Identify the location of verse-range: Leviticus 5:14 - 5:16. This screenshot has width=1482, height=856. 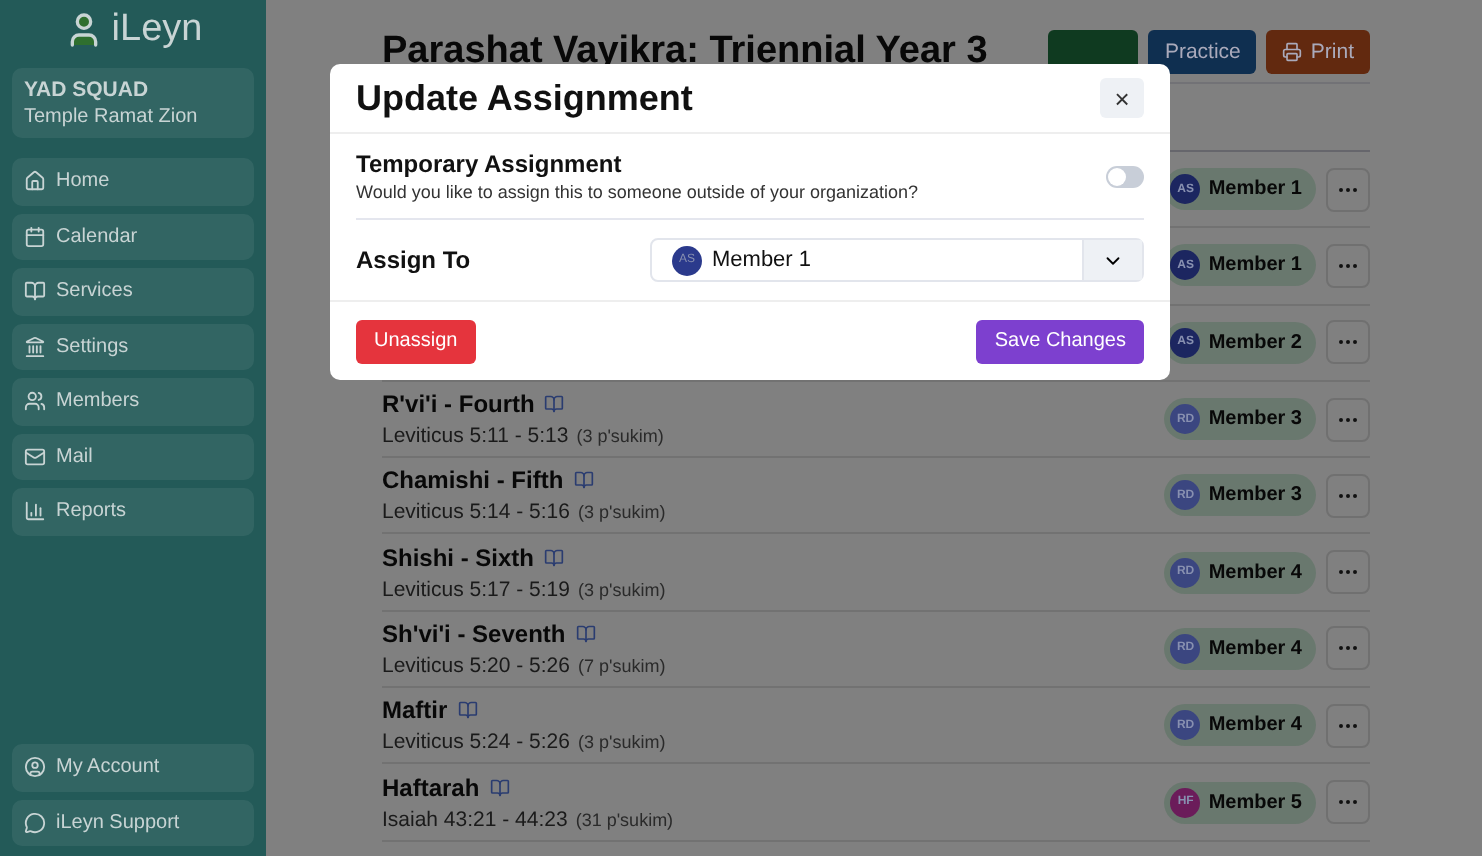
(476, 512).